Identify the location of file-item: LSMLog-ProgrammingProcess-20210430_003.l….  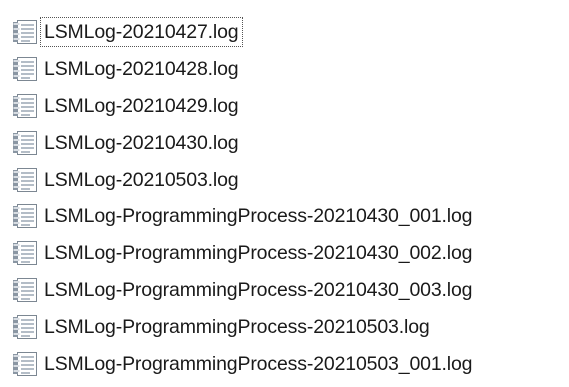
(288, 290).